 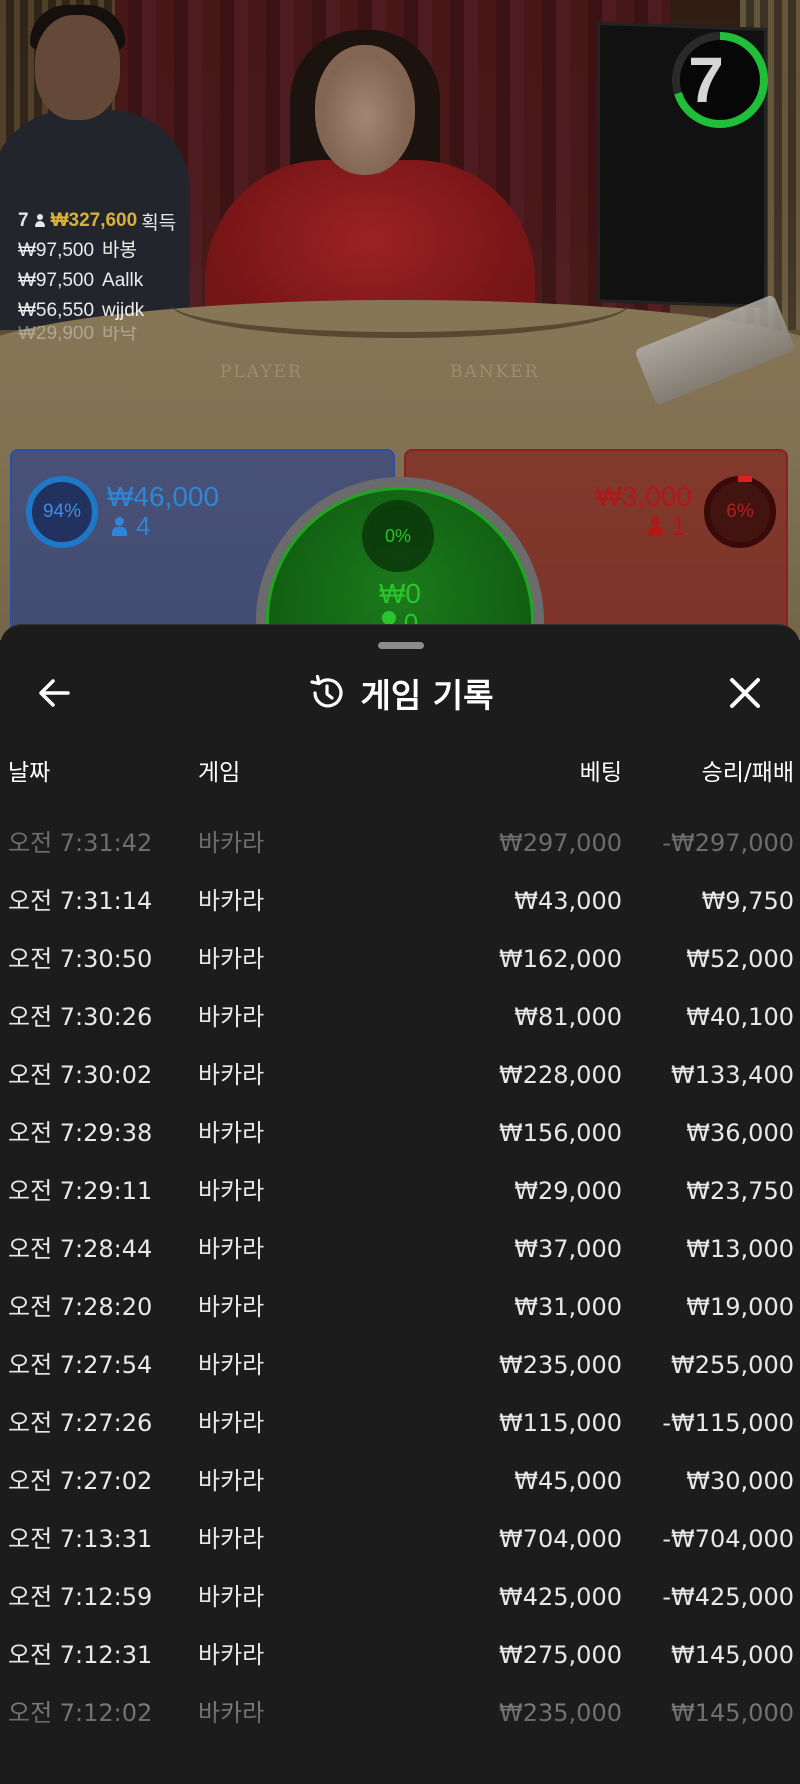 What do you see at coordinates (728, 1423) in the screenshot?
I see `cell-result: -₩115,000` at bounding box center [728, 1423].